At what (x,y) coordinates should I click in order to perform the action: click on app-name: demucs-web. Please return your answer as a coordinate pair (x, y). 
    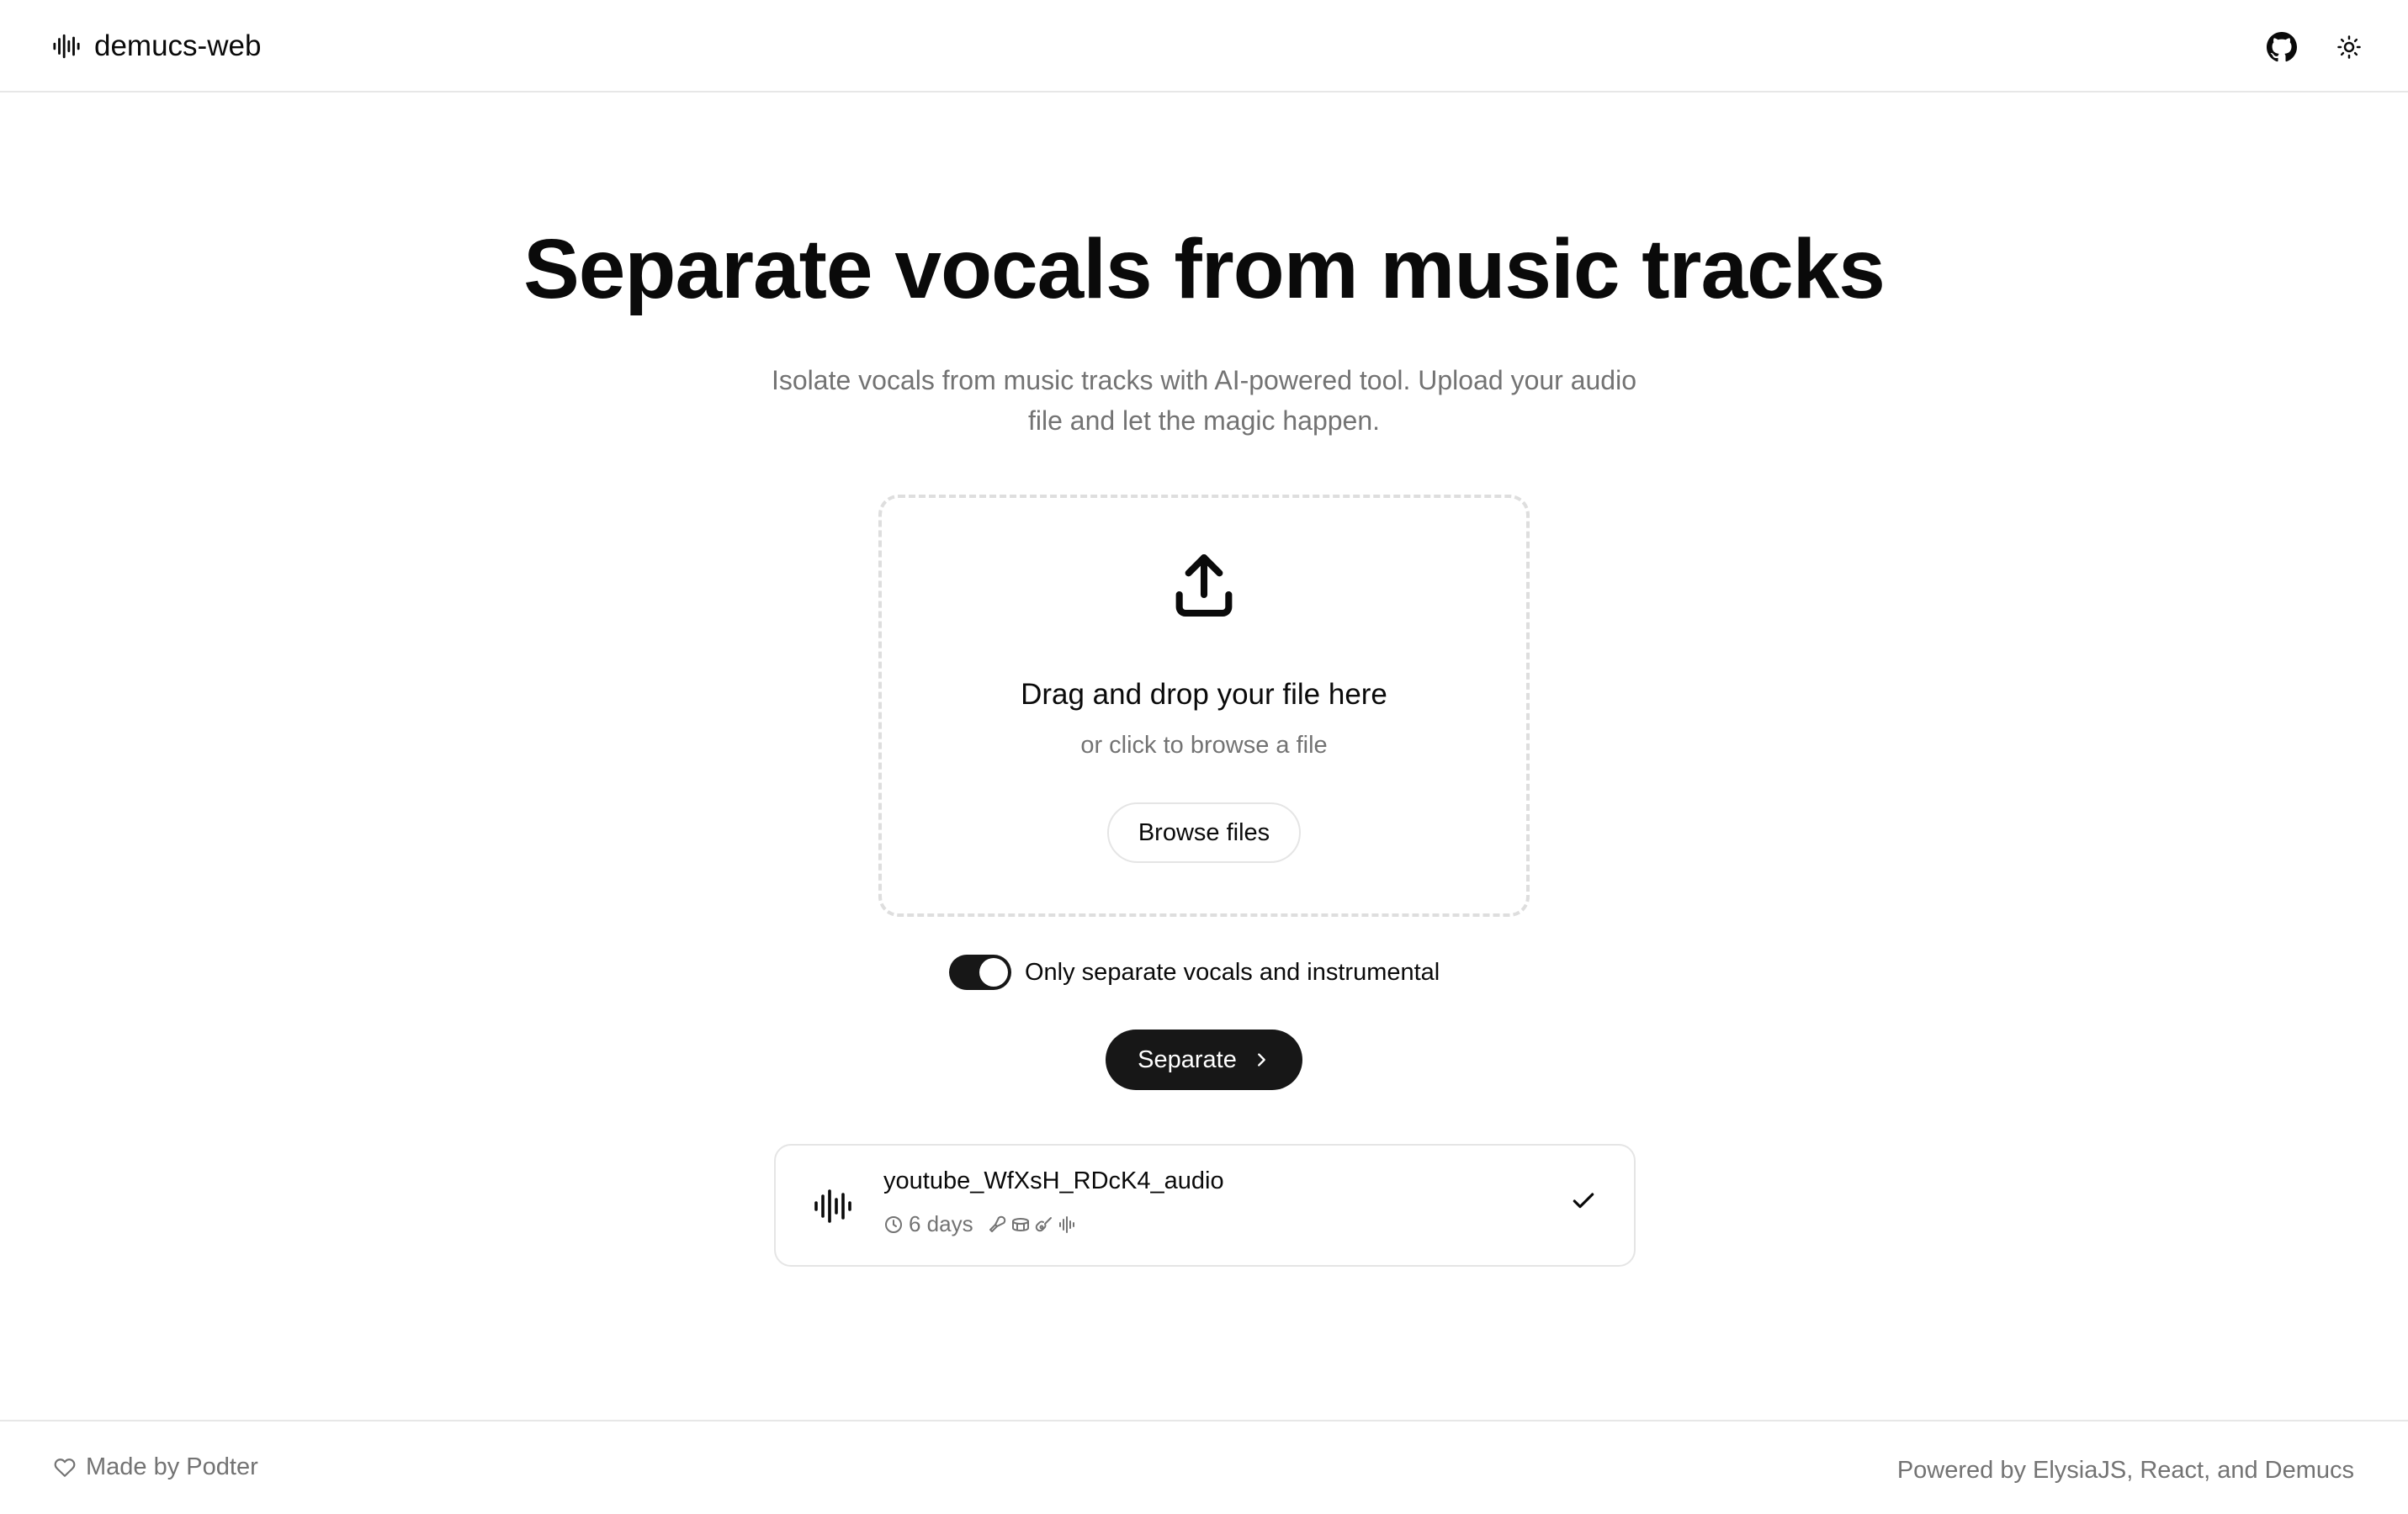
    Looking at the image, I should click on (178, 46).